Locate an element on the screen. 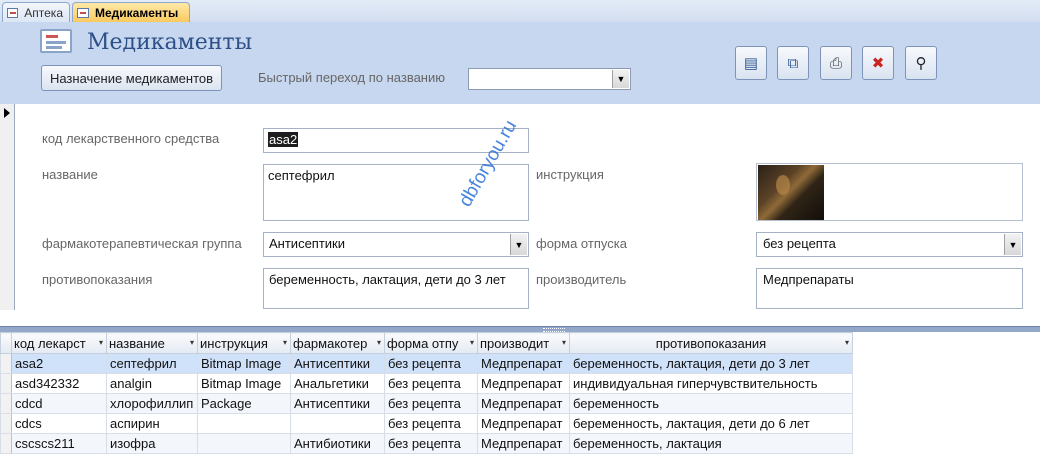 The width and height of the screenshot is (1040, 456). form-icon is located at coordinates (83, 13).